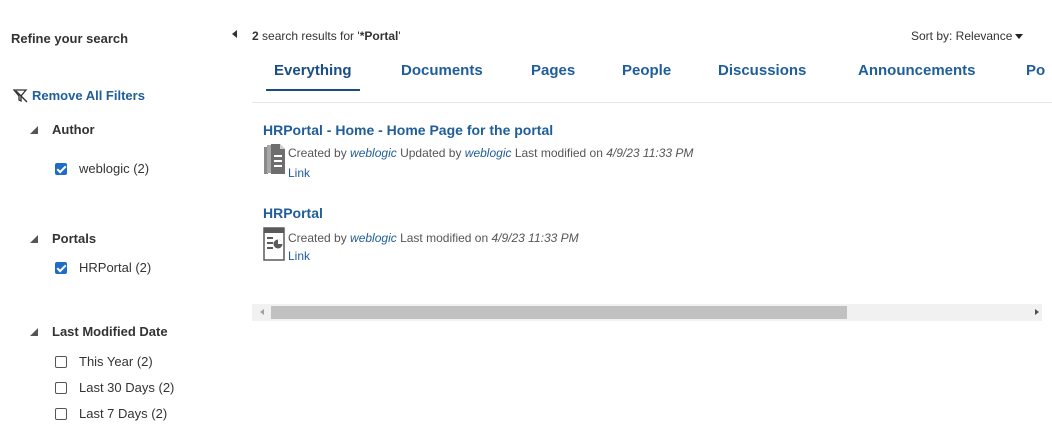 This screenshot has width=1052, height=448. Describe the element at coordinates (430, 153) in the screenshot. I see `updated-prefix: Updated by` at that location.